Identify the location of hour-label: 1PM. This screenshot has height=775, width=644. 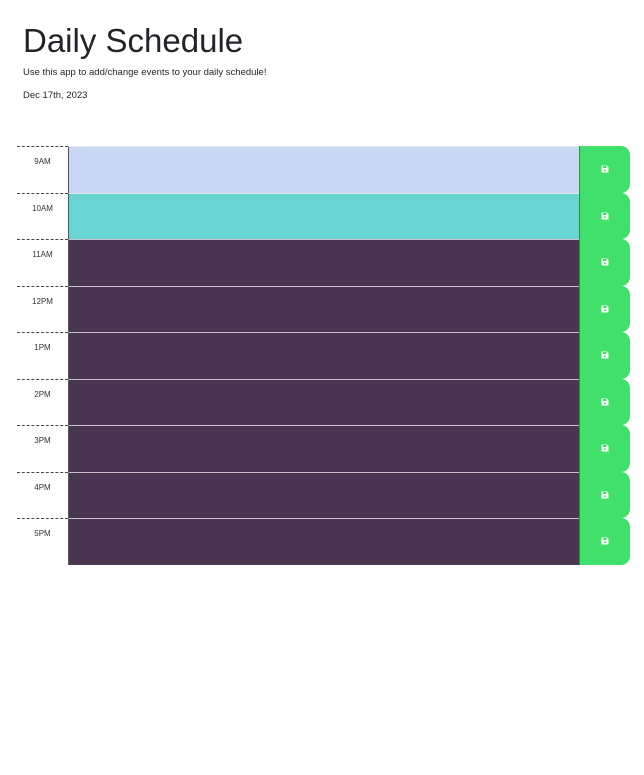
(42, 355).